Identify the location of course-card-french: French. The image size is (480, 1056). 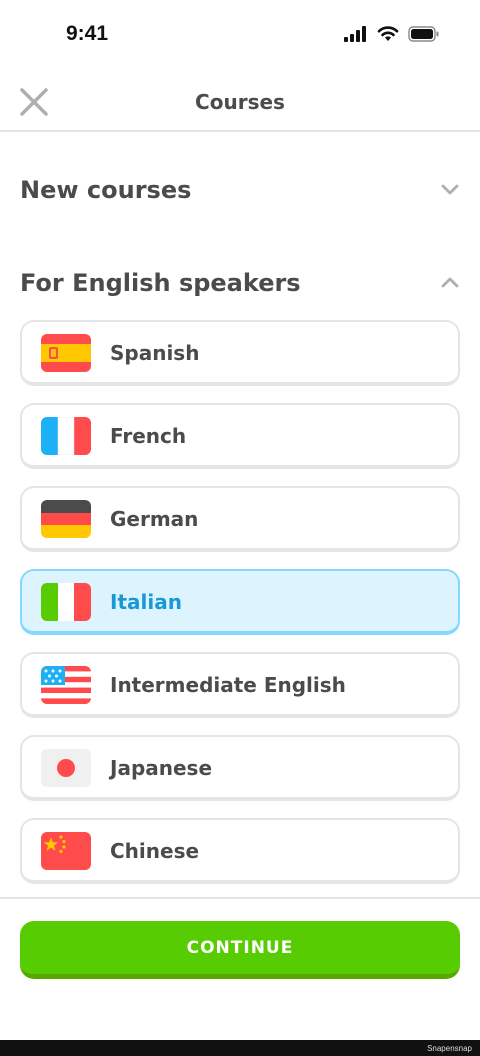
(240, 436).